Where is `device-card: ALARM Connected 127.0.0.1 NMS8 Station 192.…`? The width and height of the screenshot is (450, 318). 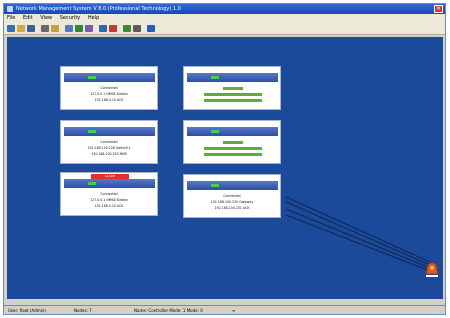
device-card: ALARM Connected 127.0.0.1 NMS8 Station 192.… is located at coordinates (109, 194).